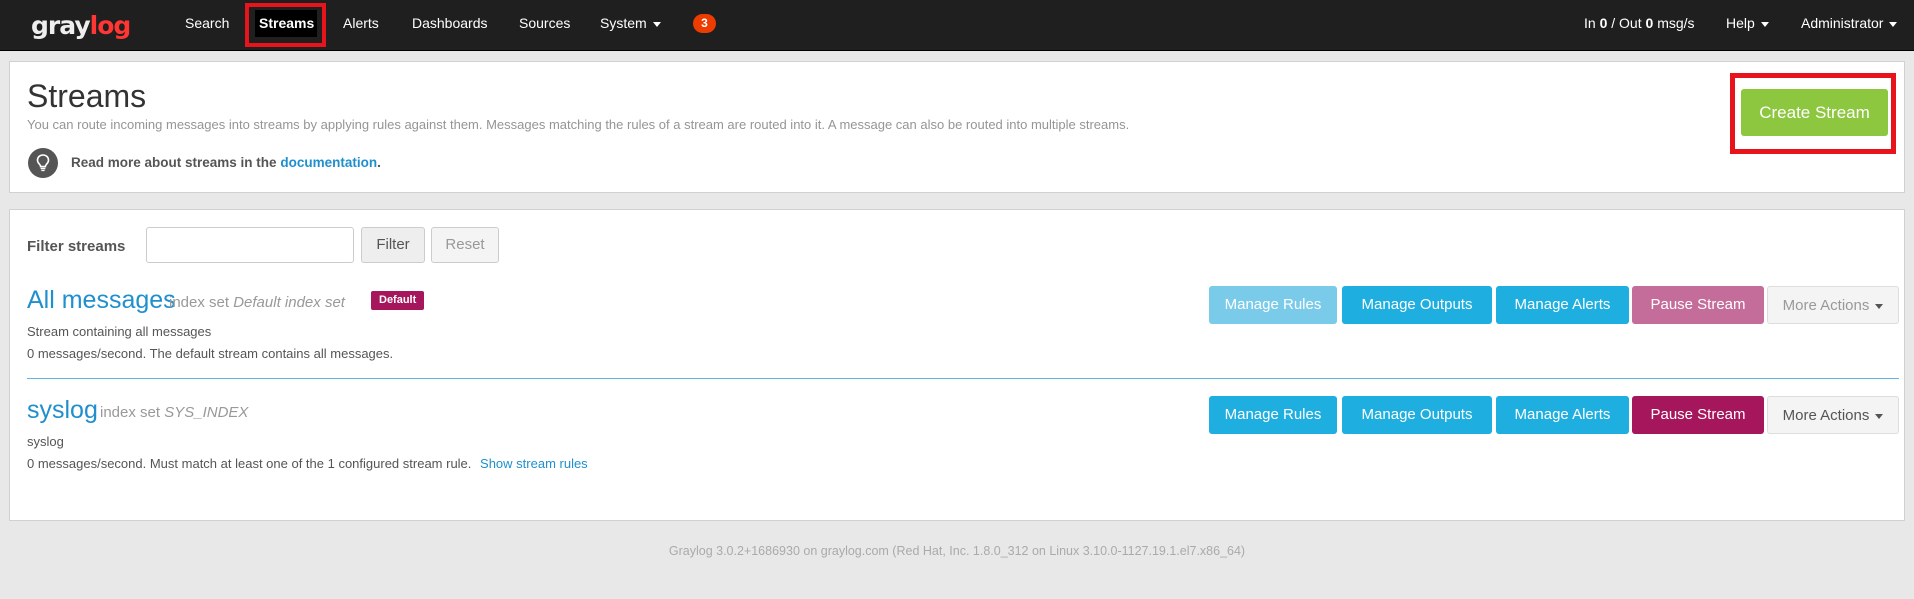  I want to click on stream-index-set: index set SYS_INDEX, so click(174, 412).